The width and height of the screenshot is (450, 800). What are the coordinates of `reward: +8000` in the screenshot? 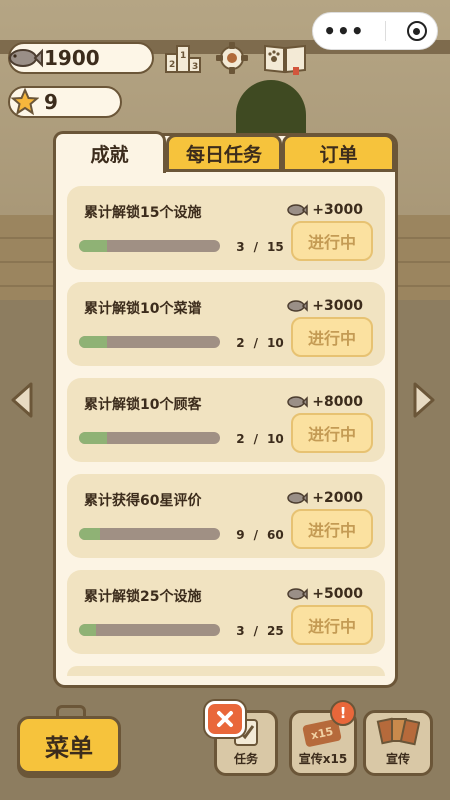 It's located at (324, 402).